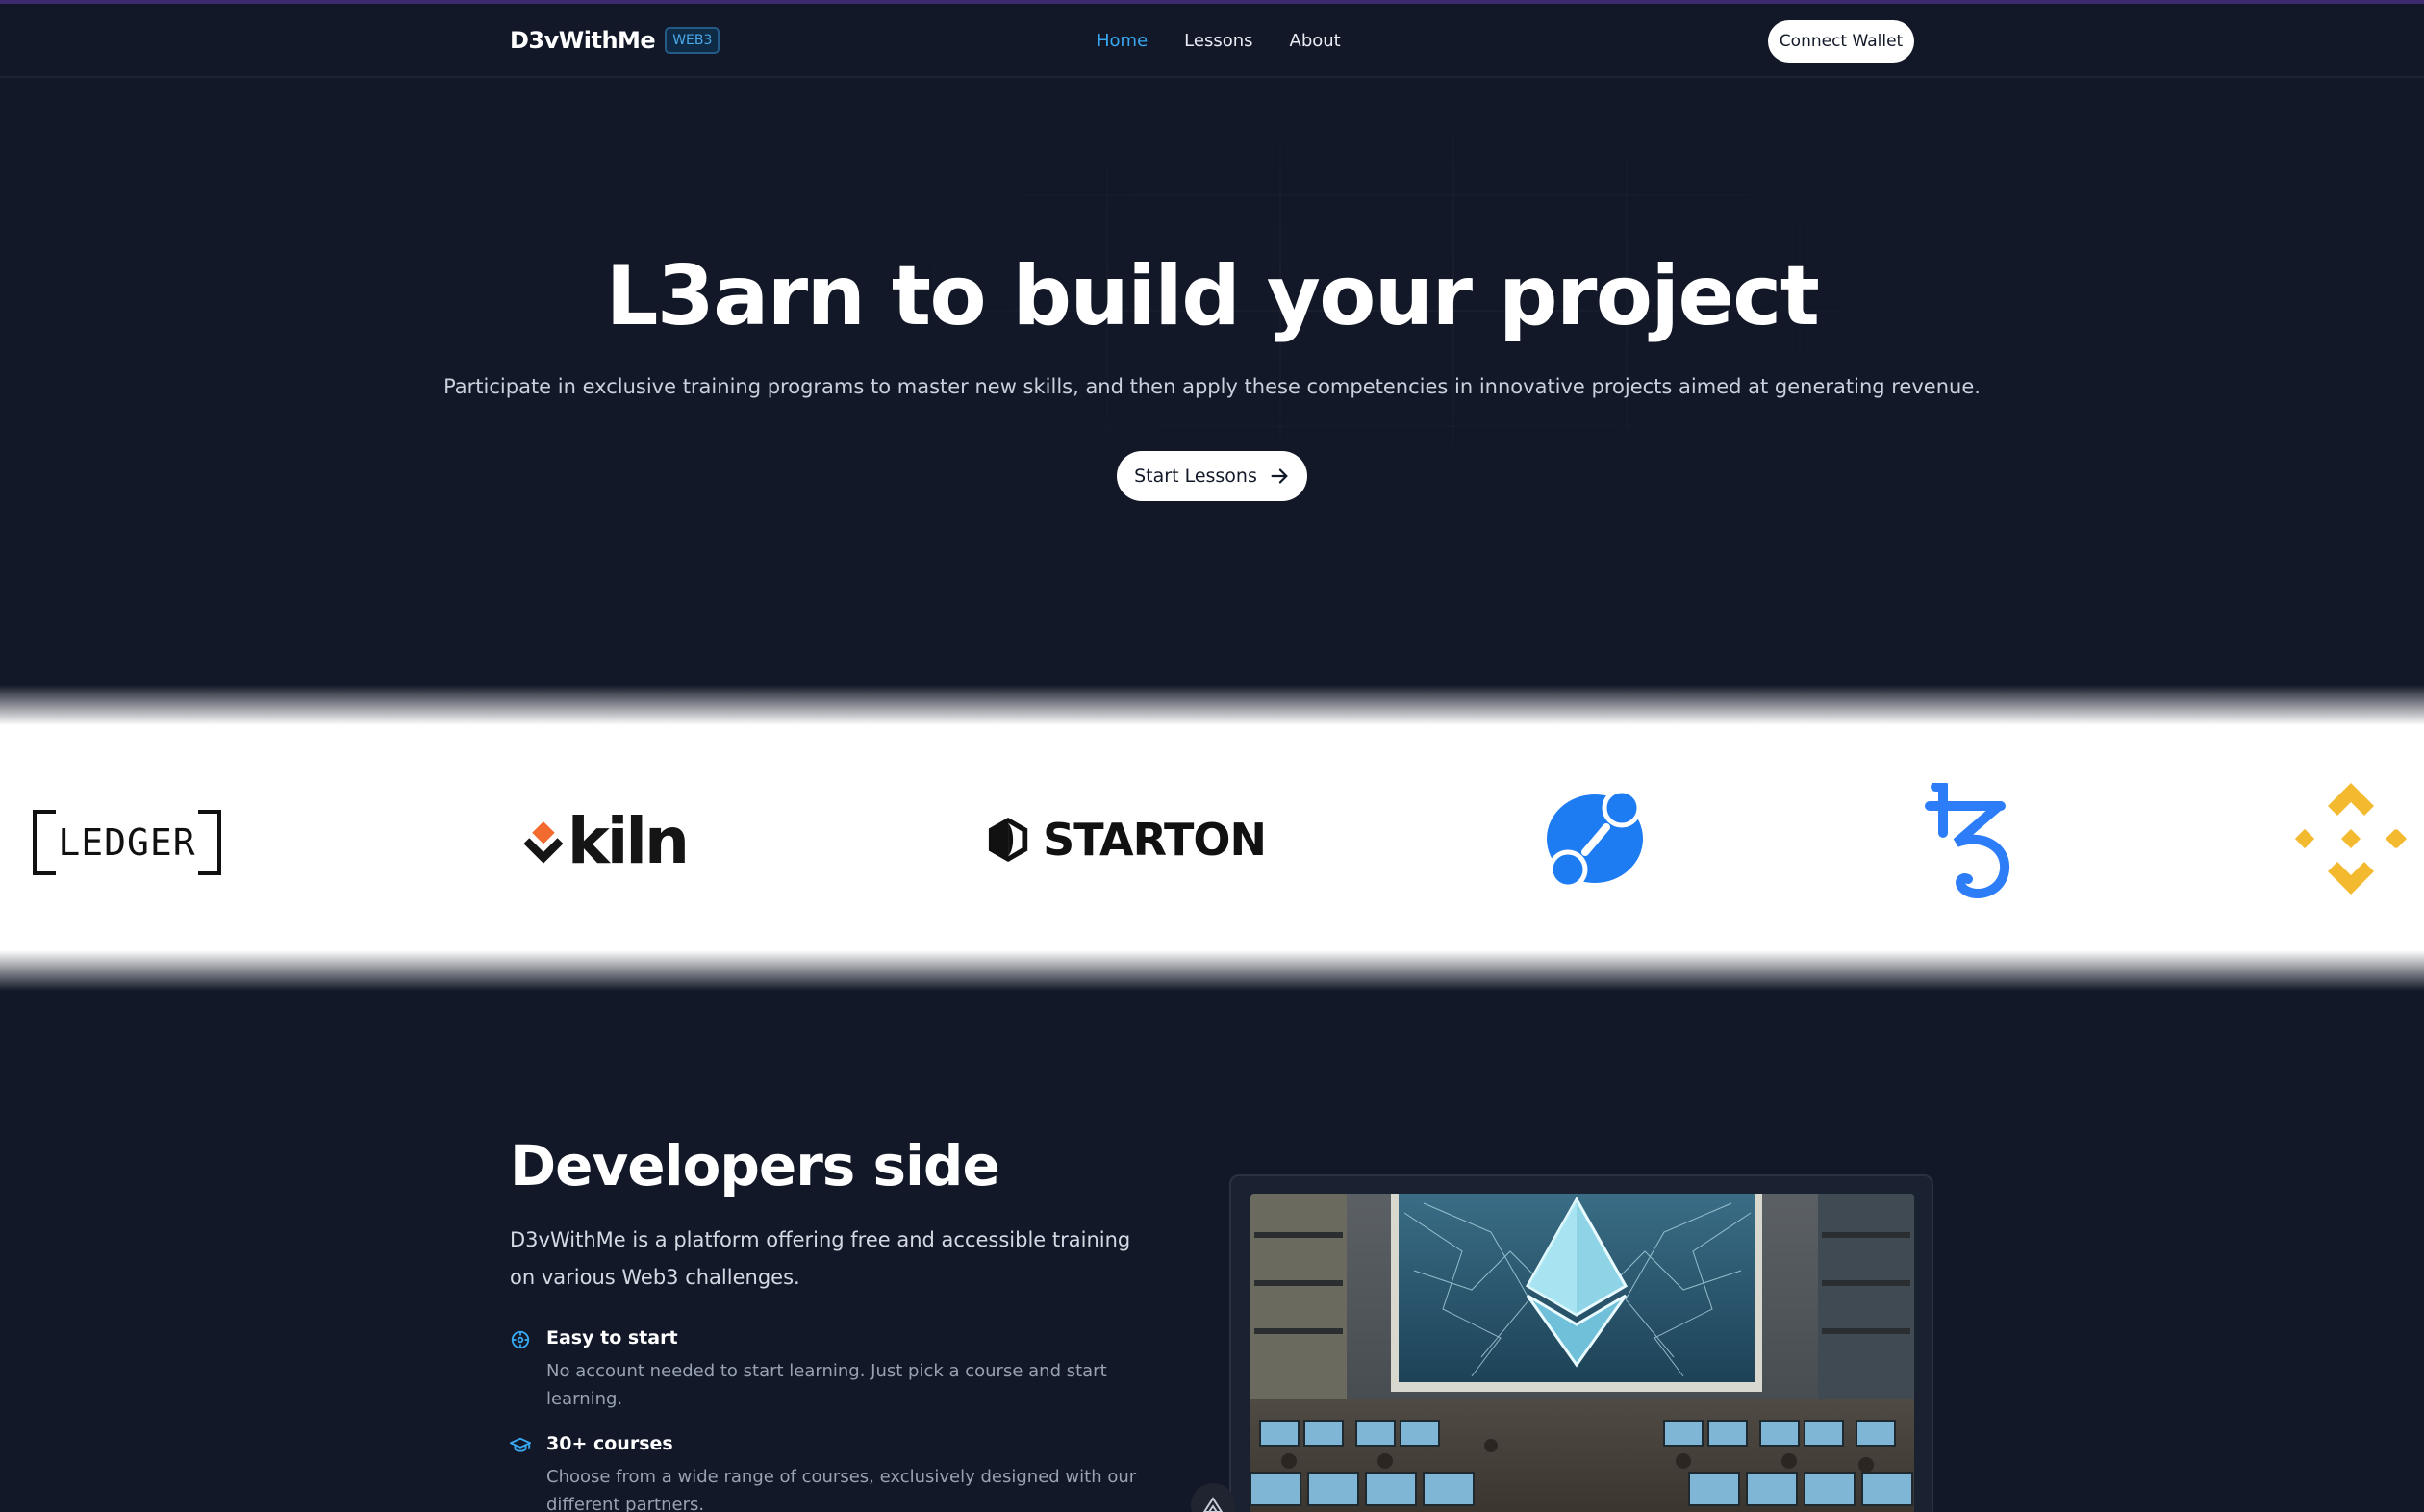 Image resolution: width=2424 pixels, height=1512 pixels. I want to click on floating-action-icon, so click(1213, 1498).